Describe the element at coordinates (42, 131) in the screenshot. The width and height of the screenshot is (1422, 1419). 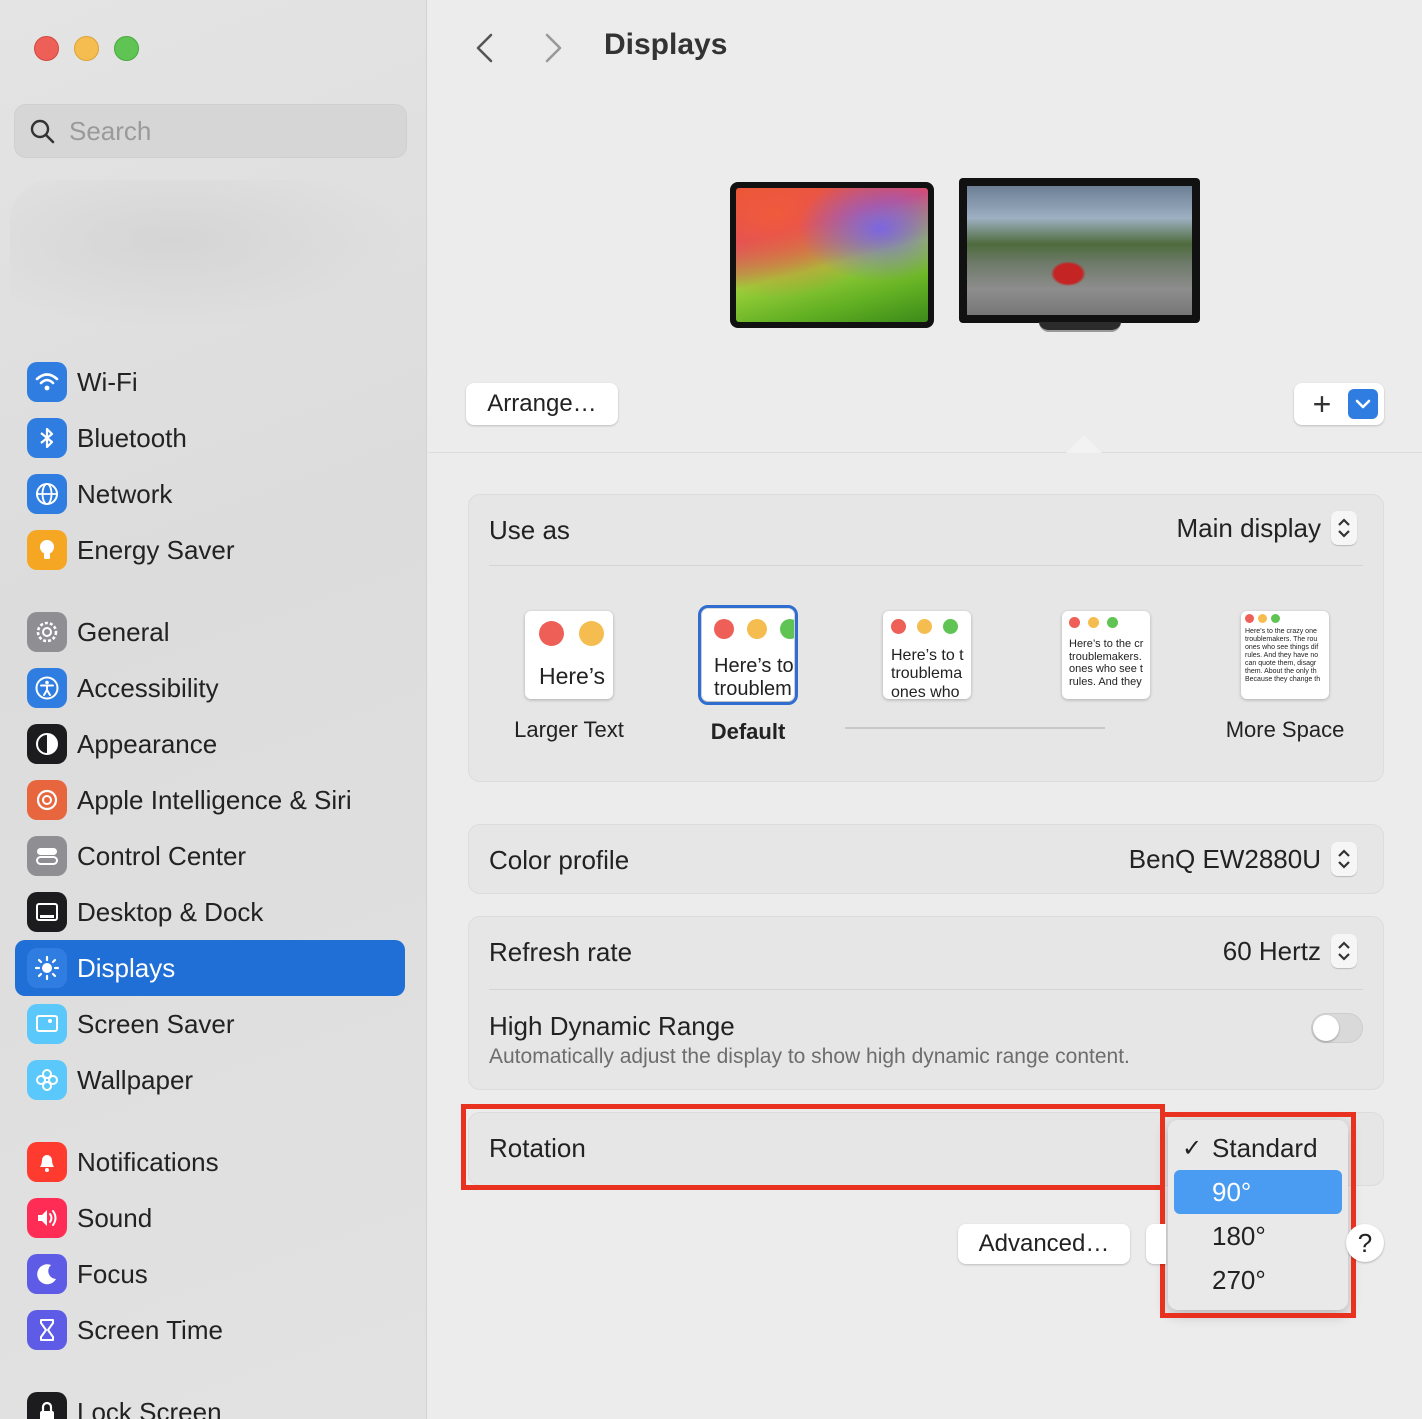
I see `search-icon` at that location.